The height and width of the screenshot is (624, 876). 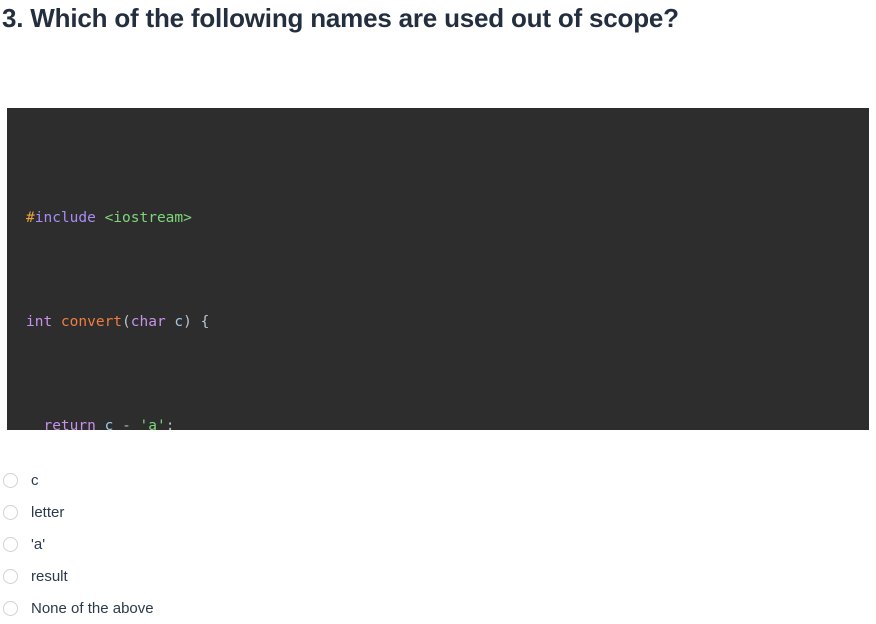 I want to click on option-row-2: 'a', so click(x=200, y=544).